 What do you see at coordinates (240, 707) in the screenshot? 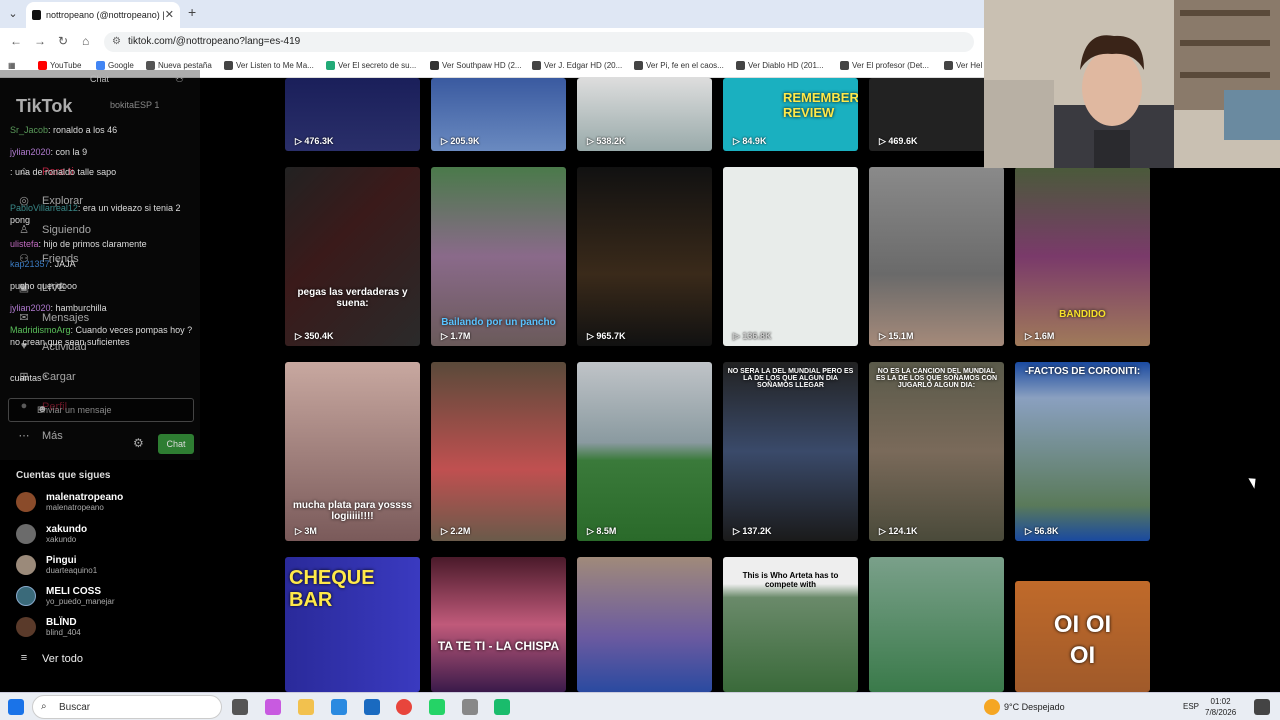
I see `task-view-icon` at bounding box center [240, 707].